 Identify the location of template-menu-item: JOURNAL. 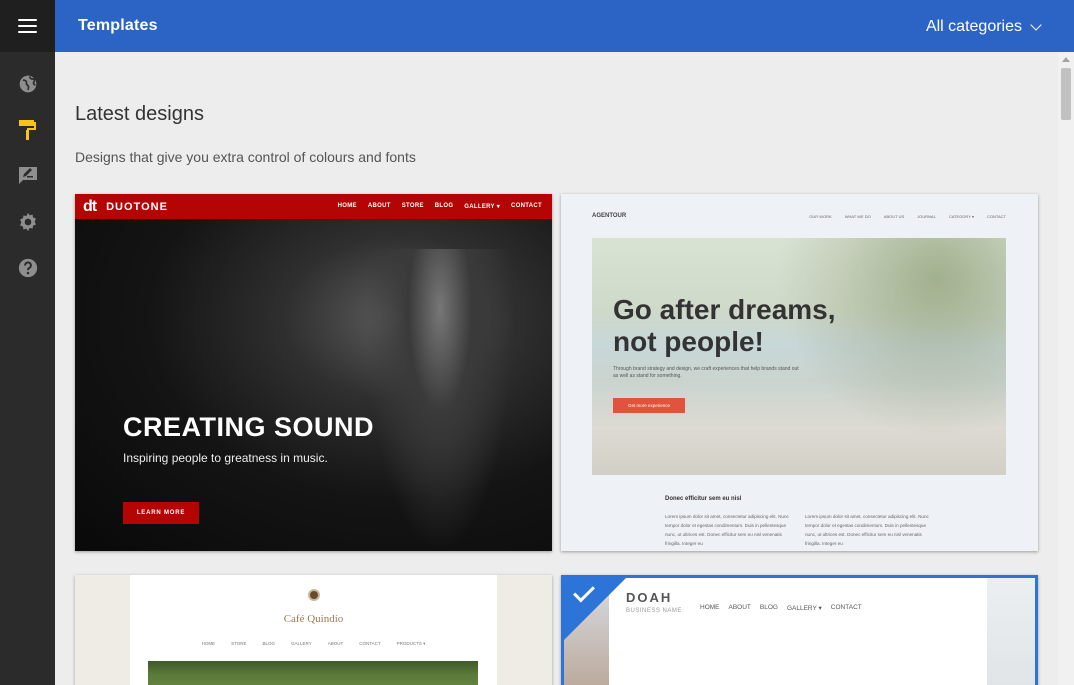
(926, 216).